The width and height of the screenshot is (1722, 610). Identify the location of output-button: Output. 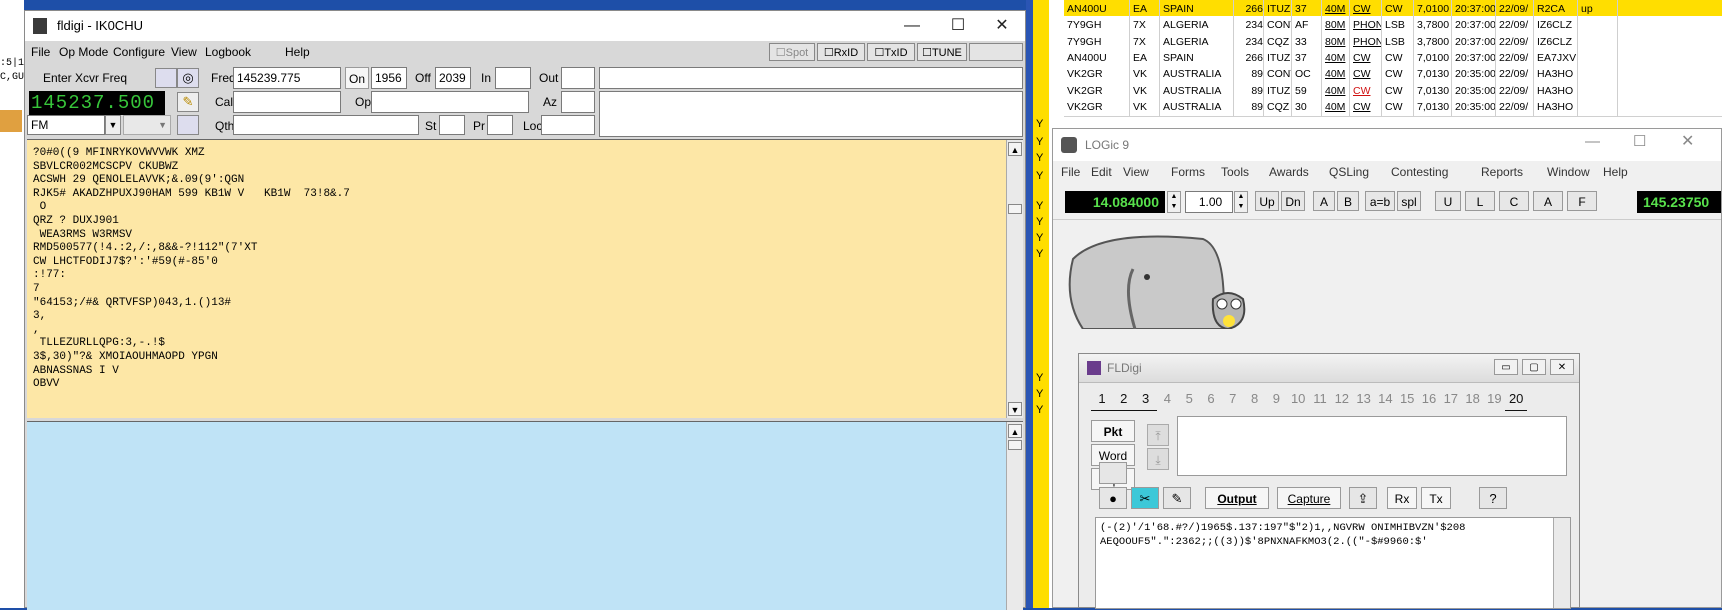
(1237, 498).